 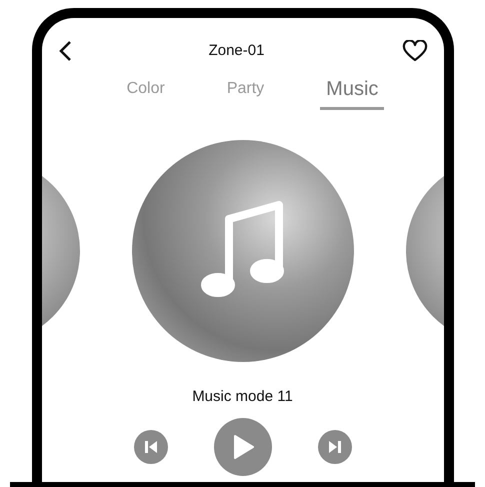 I want to click on next-button, so click(x=335, y=447).